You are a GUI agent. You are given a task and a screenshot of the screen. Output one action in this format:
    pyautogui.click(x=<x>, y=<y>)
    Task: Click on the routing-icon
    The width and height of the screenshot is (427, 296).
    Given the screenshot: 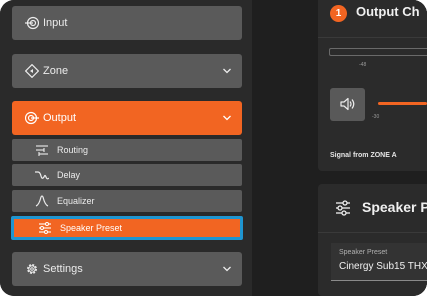 What is the action you would take?
    pyautogui.click(x=42, y=150)
    